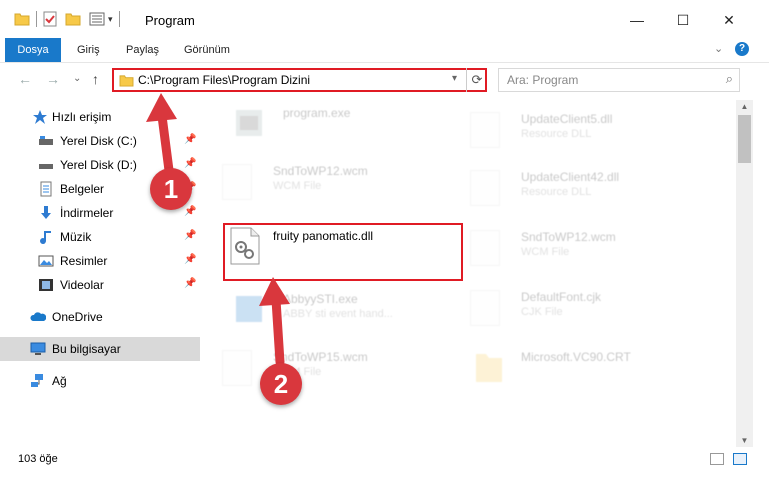 This screenshot has height=487, width=769. What do you see at coordinates (218, 230) in the screenshot?
I see `annotation-arrows` at bounding box center [218, 230].